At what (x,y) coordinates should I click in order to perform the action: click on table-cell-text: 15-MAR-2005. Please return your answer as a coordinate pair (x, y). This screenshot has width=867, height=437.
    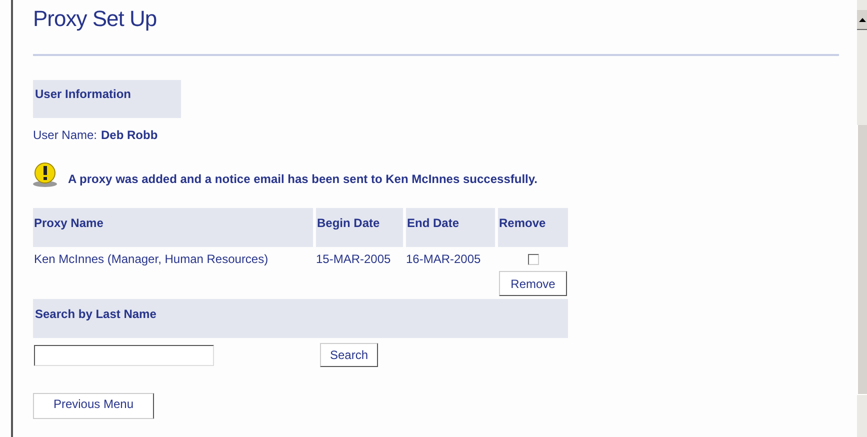
    Looking at the image, I should click on (354, 259).